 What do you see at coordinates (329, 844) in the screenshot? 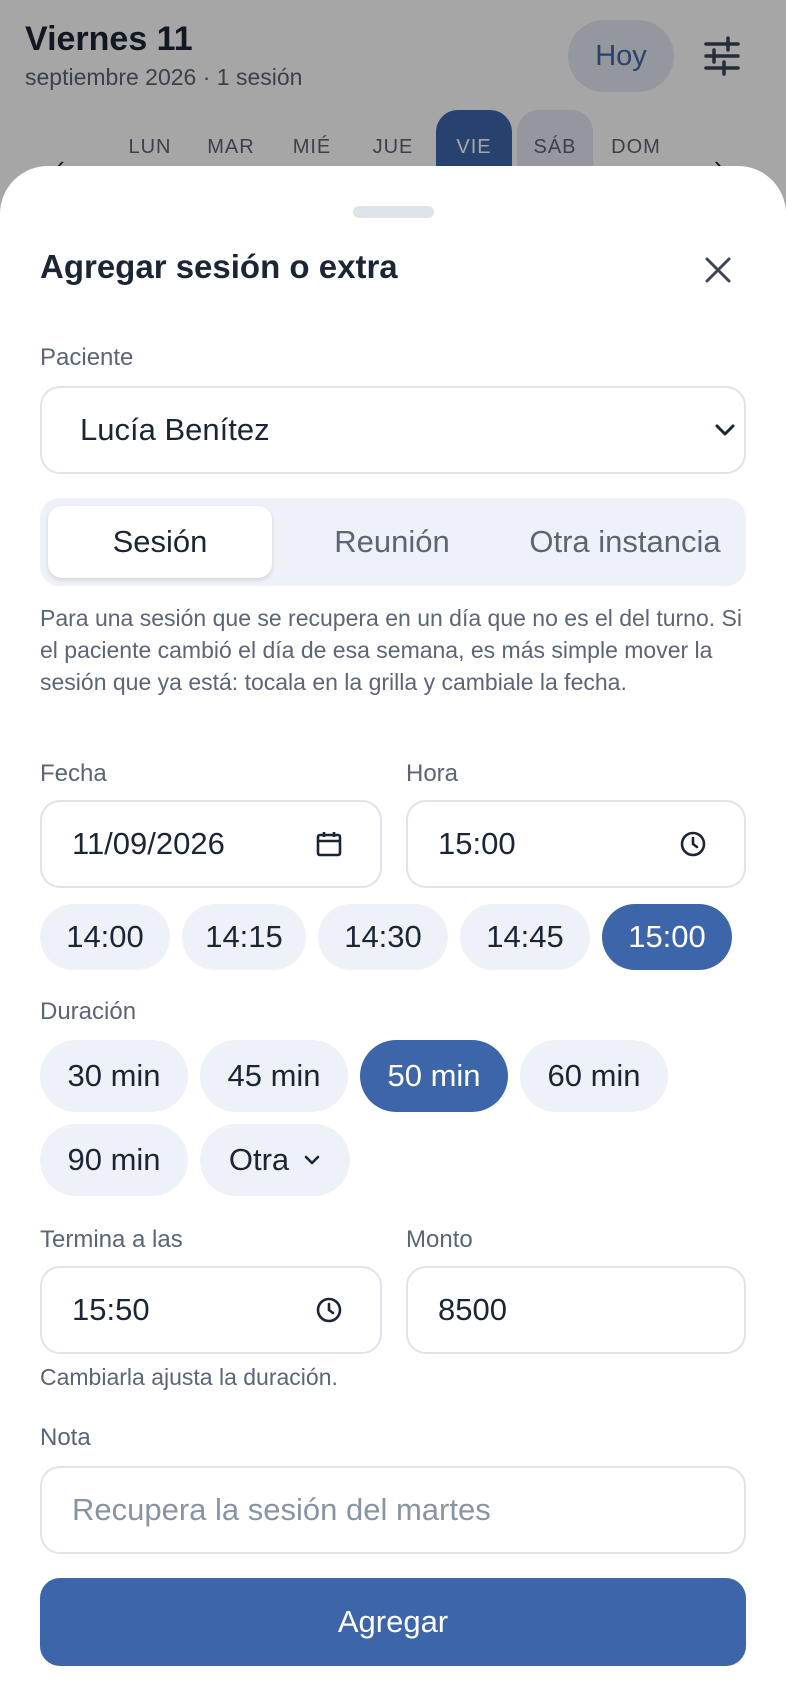
I see `calendar-icon` at bounding box center [329, 844].